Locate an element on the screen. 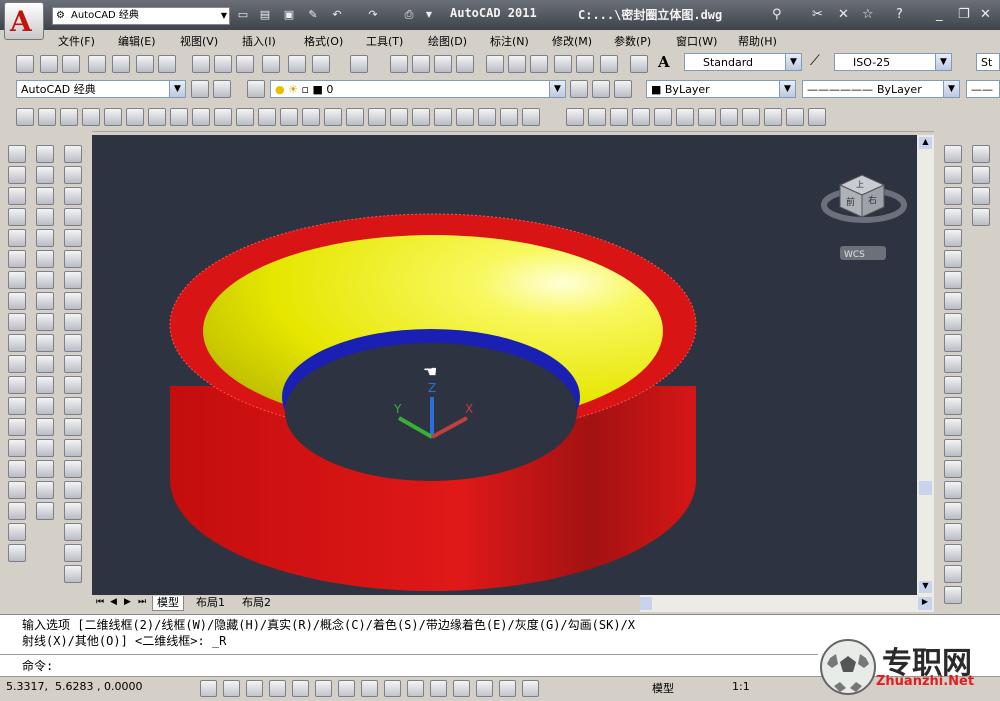 The height and width of the screenshot is (701, 1000). status-toggle-14-icon is located at coordinates (507, 688).